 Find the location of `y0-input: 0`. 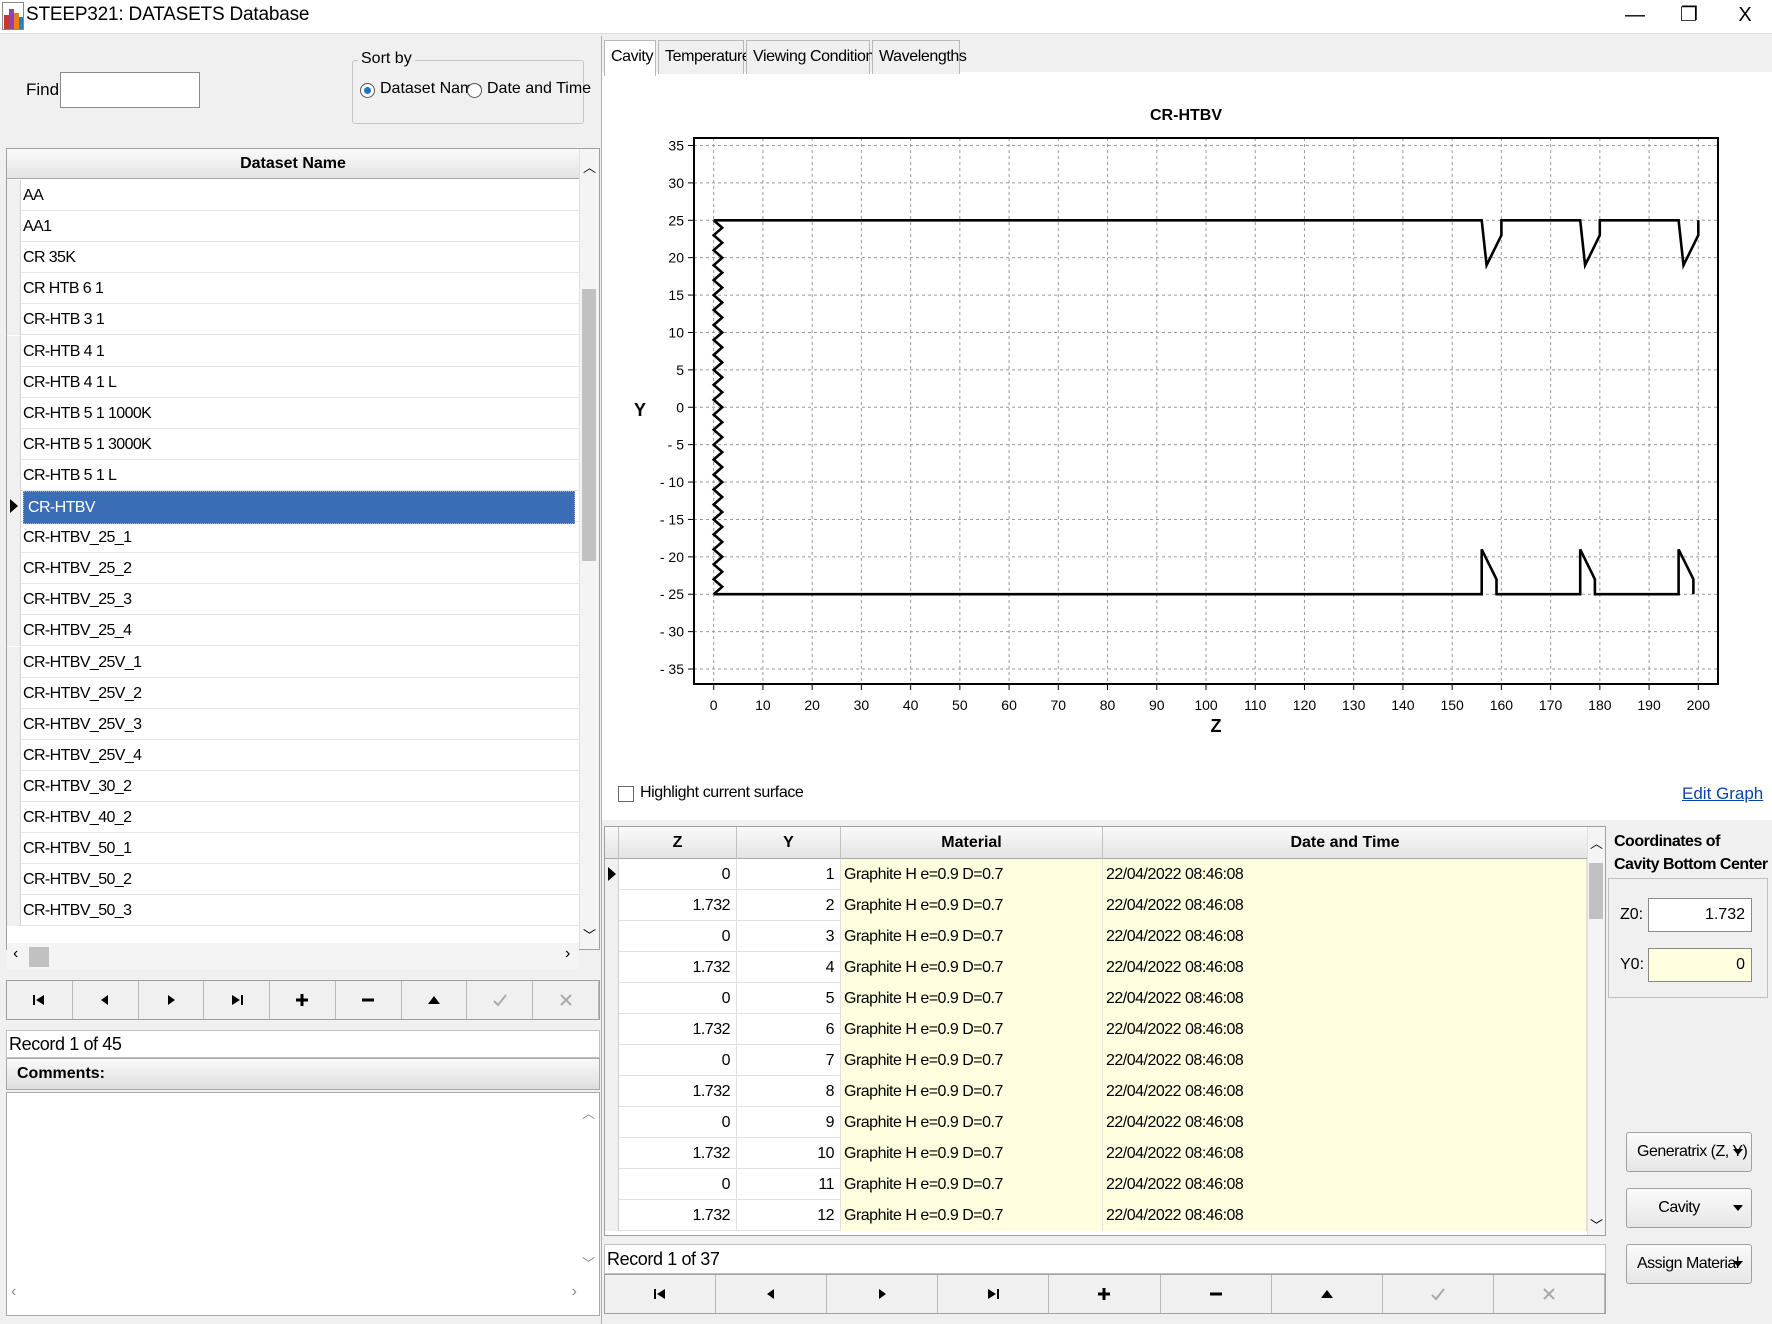

y0-input: 0 is located at coordinates (1700, 965).